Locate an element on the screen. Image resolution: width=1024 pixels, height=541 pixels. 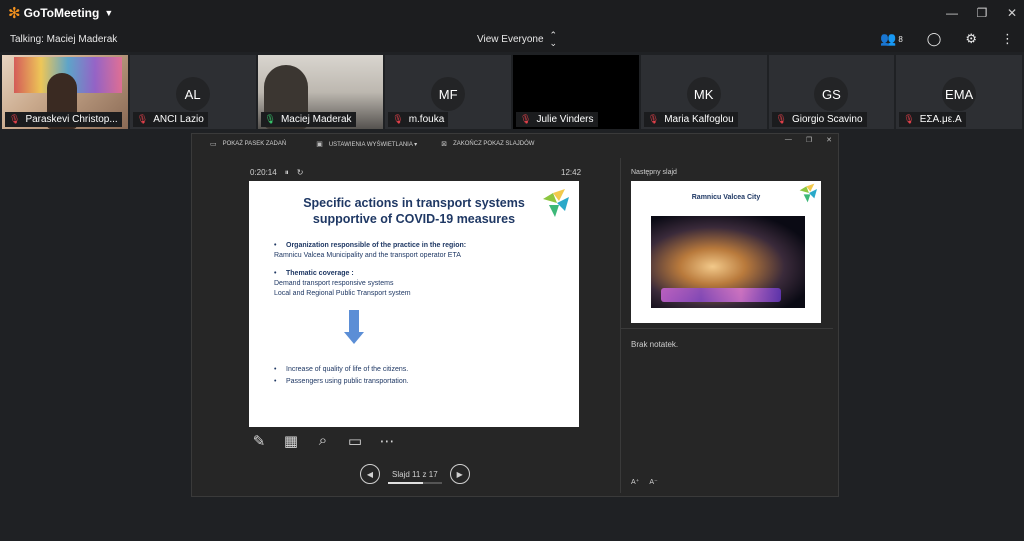
show-taskbar-button: ▭ POKAŻ PASEK ZADAŃ is located at coordinates (248, 144).